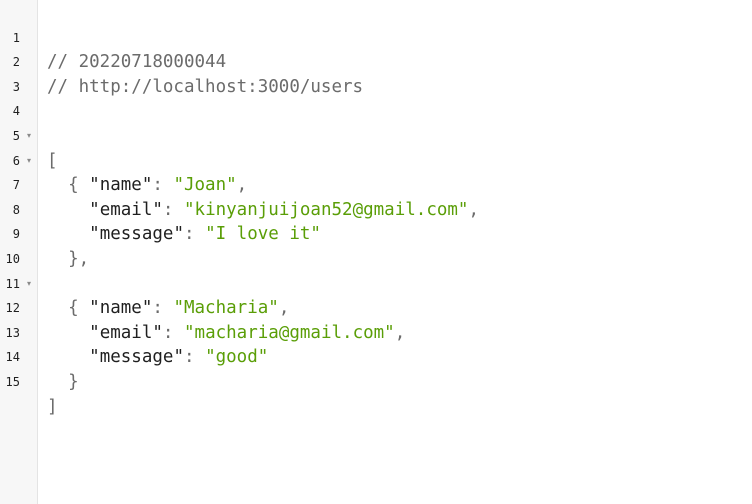 The width and height of the screenshot is (752, 504). Describe the element at coordinates (73, 381) in the screenshot. I see `object-close-brace: }` at that location.